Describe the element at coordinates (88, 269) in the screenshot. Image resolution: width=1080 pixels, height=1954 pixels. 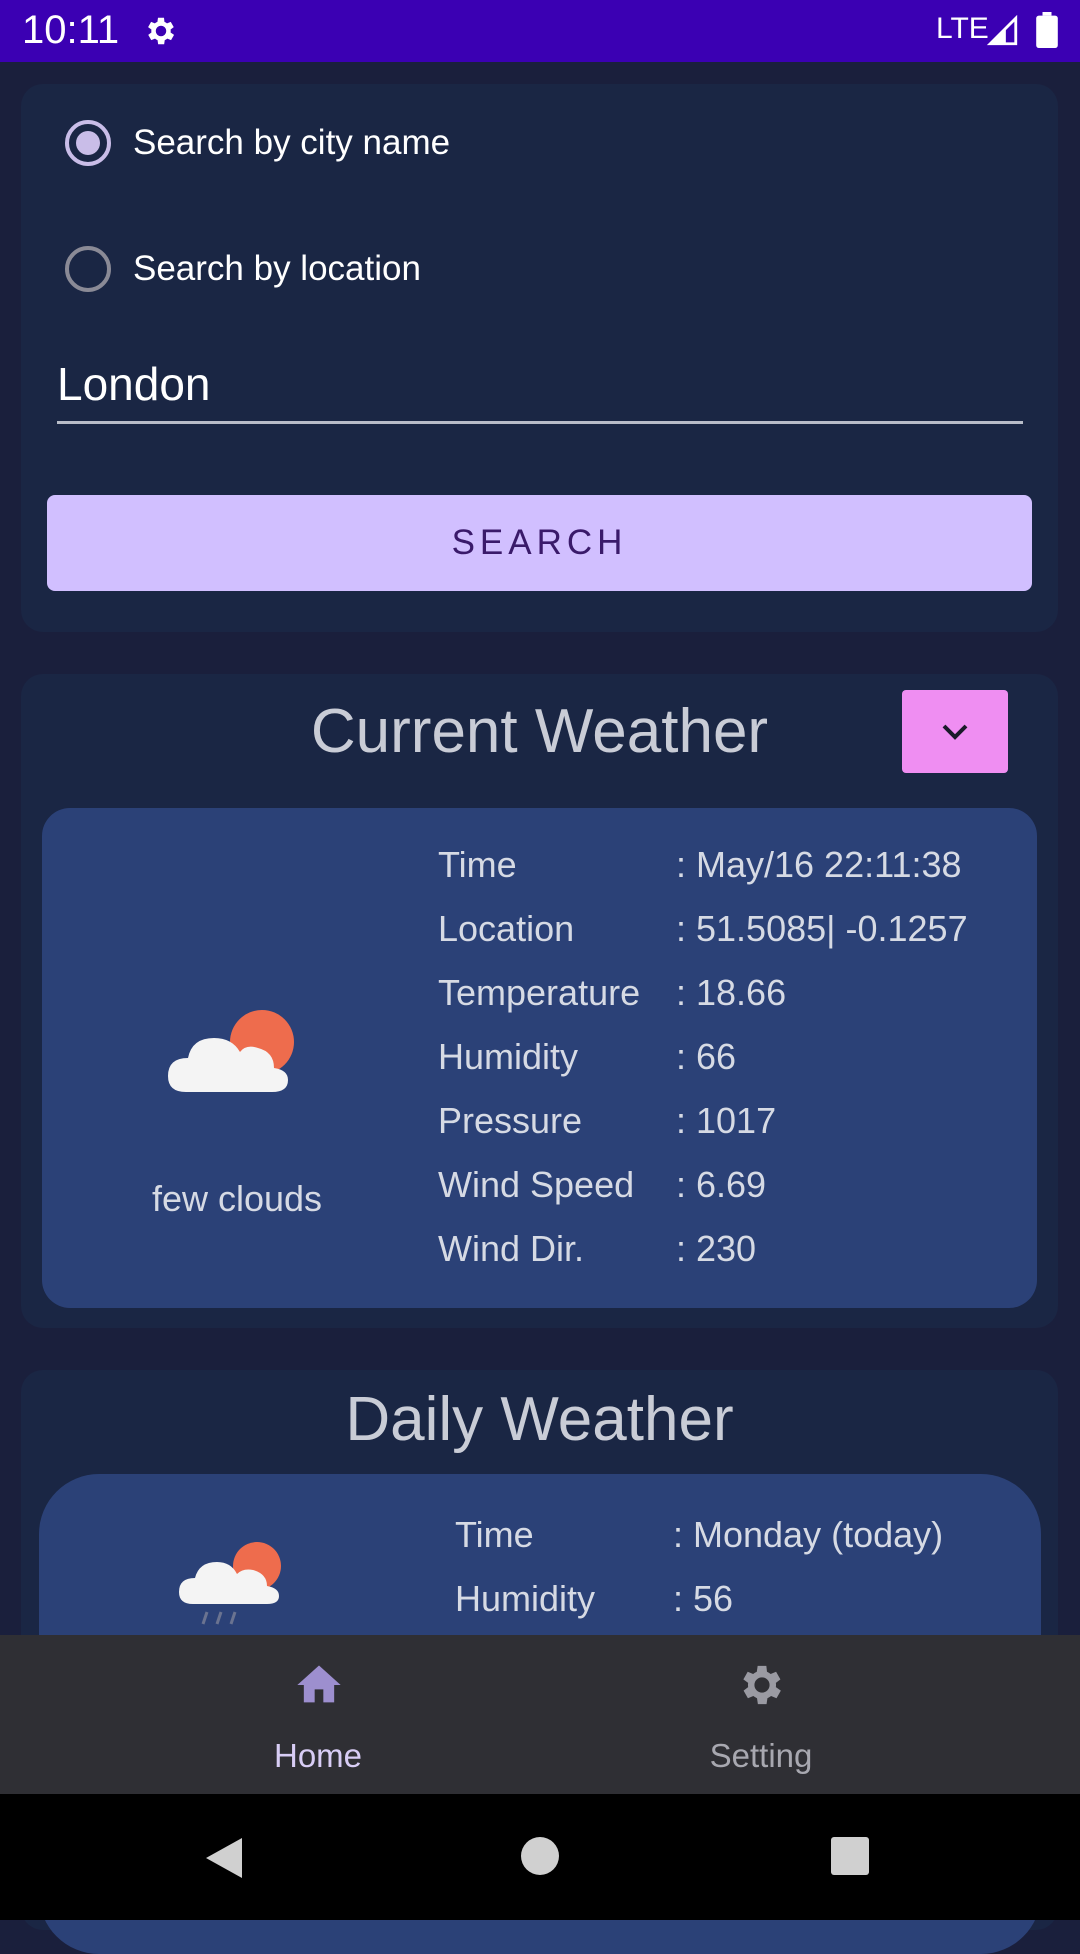
I see `radio-button` at that location.